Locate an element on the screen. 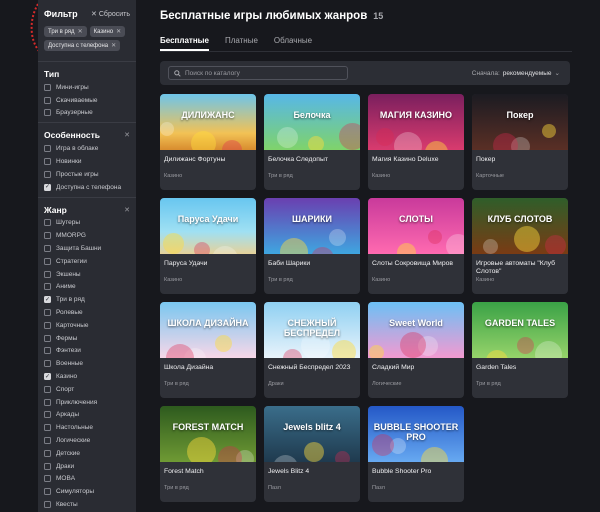  filter-option: MMORPG is located at coordinates (90, 235).